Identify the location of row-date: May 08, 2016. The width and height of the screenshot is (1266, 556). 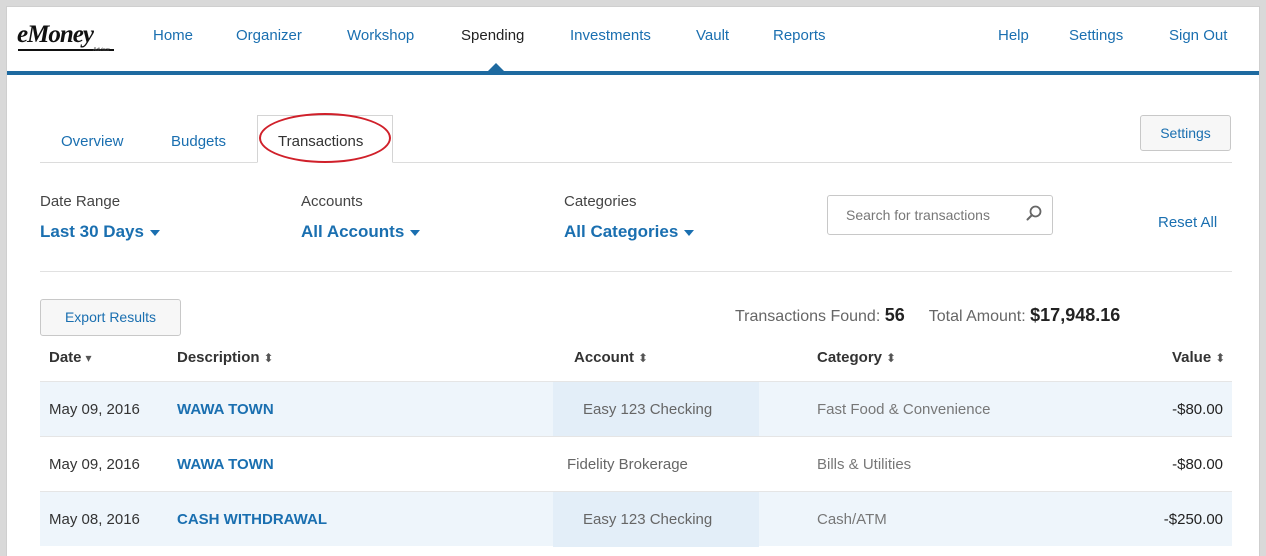
(94, 519).